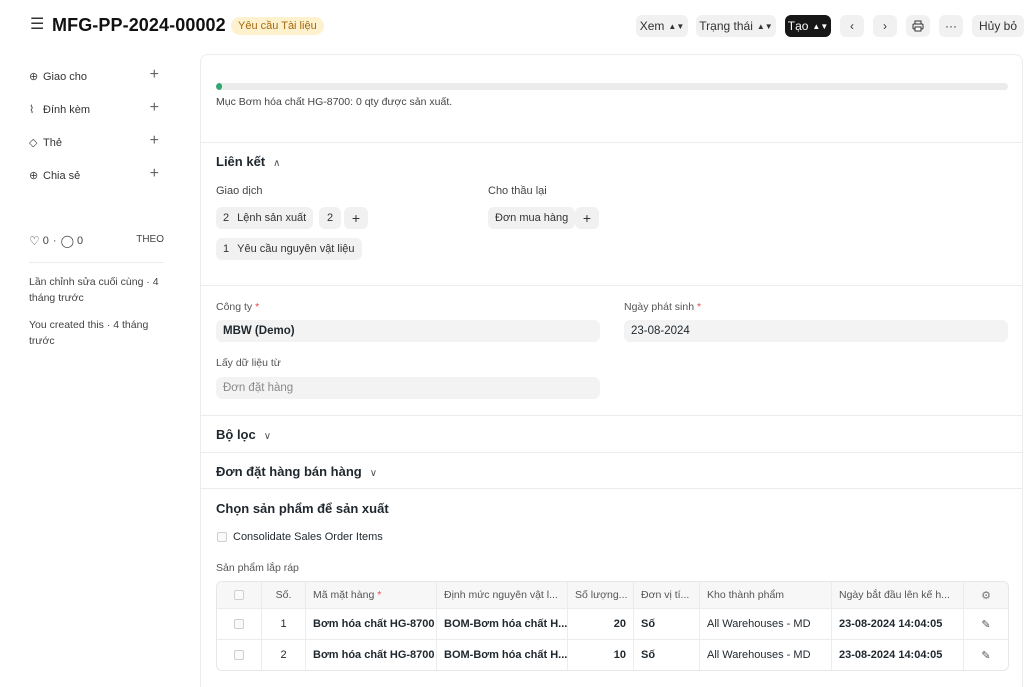 The image size is (1024, 687). Describe the element at coordinates (248, 161) in the screenshot. I see `links-section-toggle: Liên kết ∧` at that location.